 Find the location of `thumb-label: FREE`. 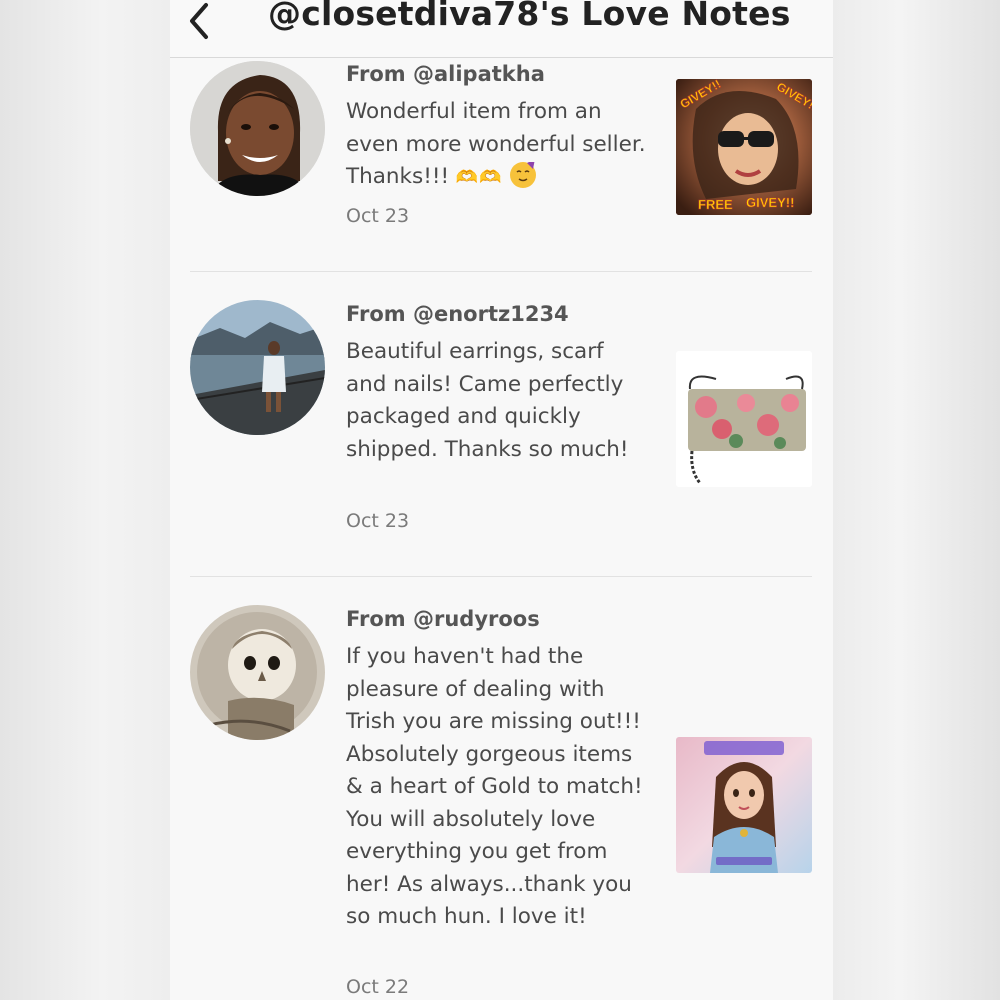

thumb-label: FREE is located at coordinates (715, 204).